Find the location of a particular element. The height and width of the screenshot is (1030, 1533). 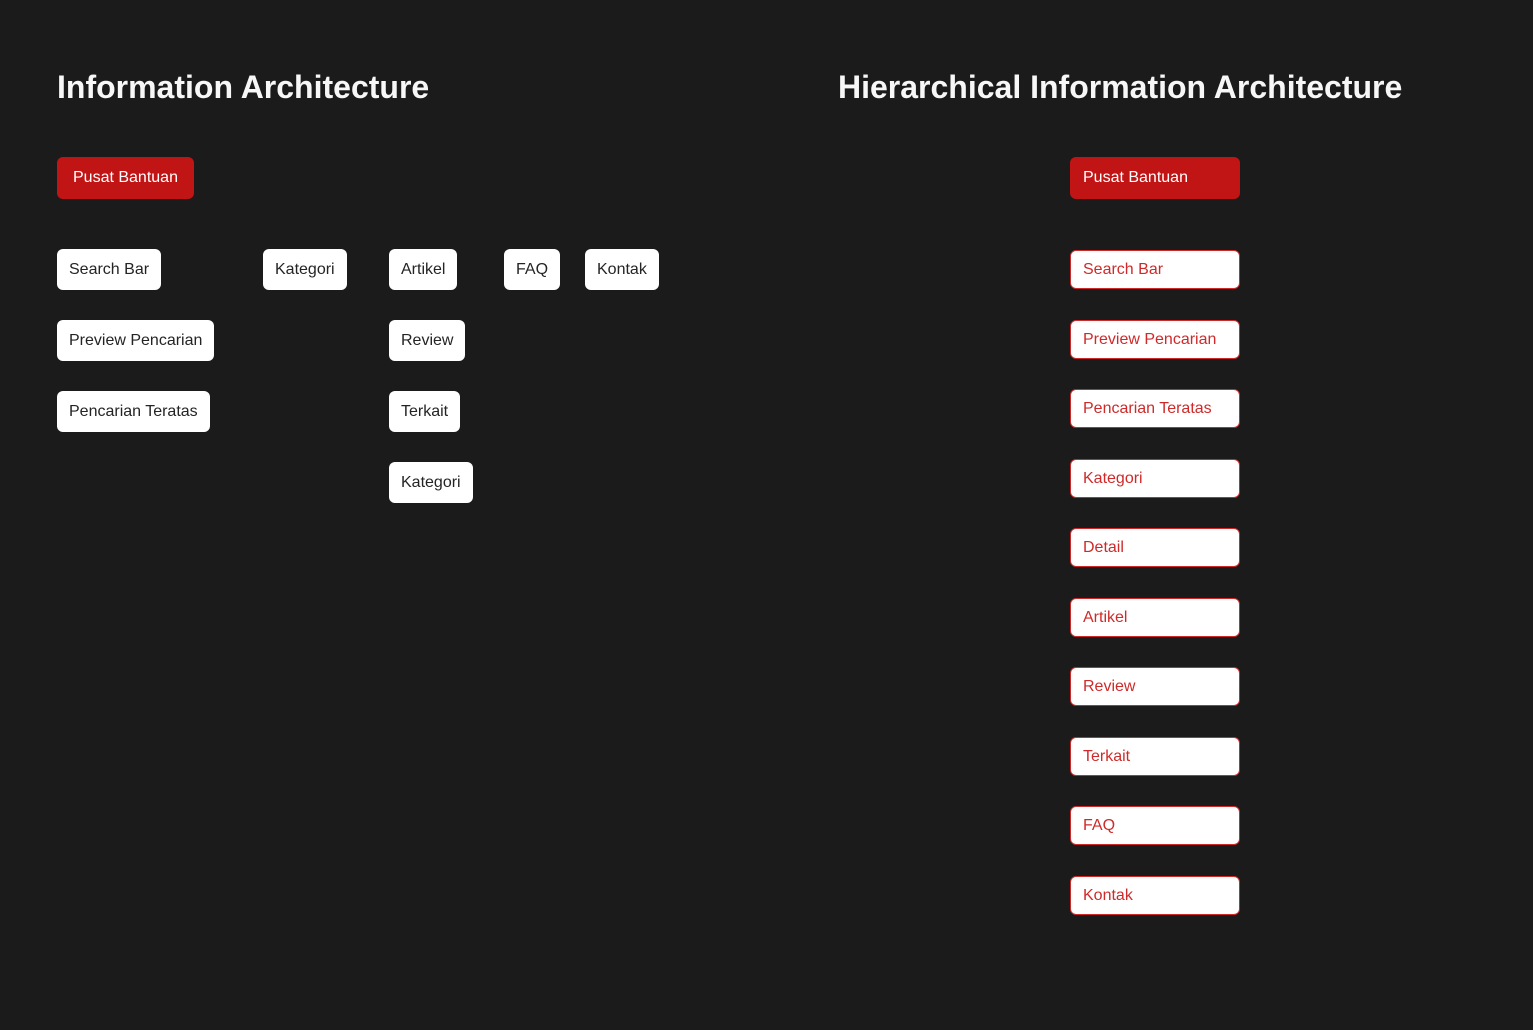

hierarchical-ia-title: Hierarchical Information Architecture is located at coordinates (1120, 87).